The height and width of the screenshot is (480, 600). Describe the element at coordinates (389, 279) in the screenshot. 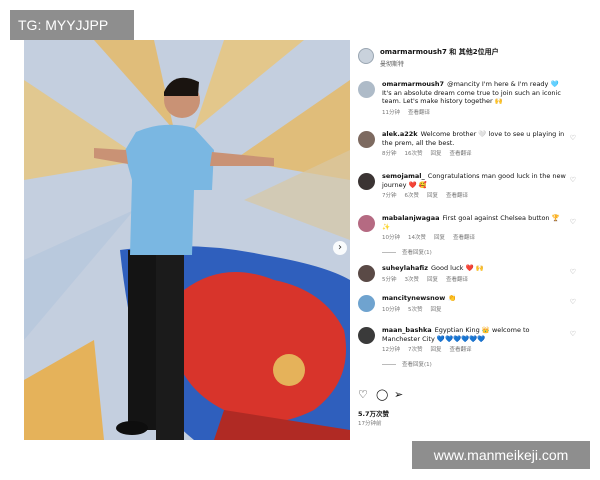

I see `comment-time: 5分钟` at that location.